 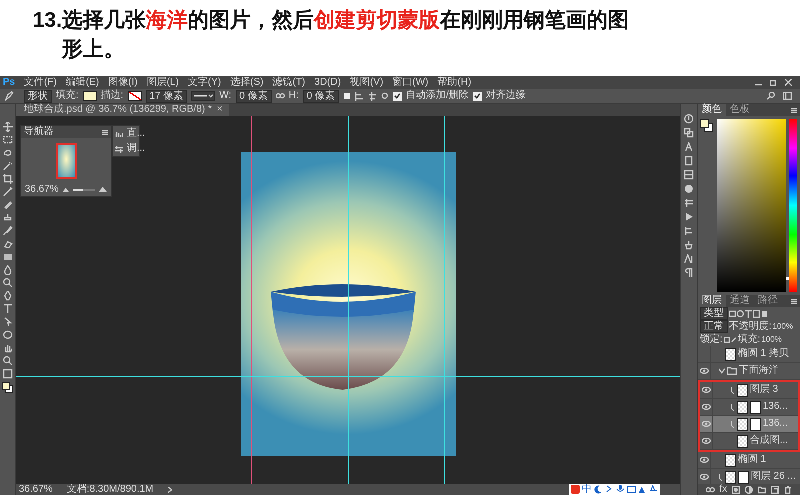 What do you see at coordinates (787, 96) in the screenshot?
I see `workspace-icon` at bounding box center [787, 96].